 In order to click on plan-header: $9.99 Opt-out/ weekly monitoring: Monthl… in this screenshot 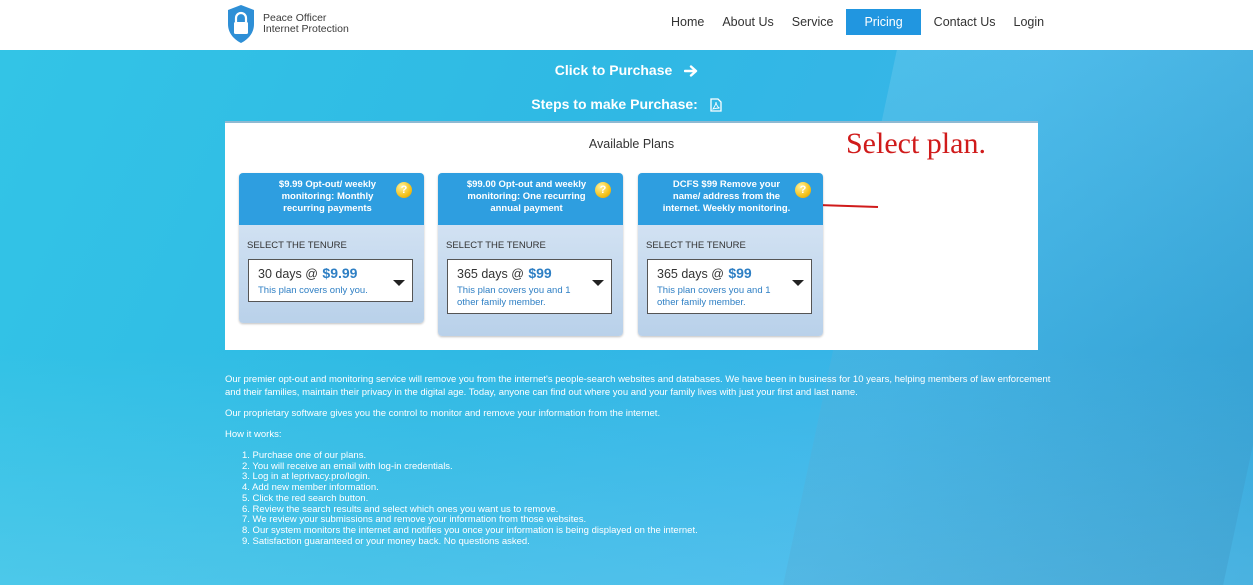, I will do `click(331, 199)`.